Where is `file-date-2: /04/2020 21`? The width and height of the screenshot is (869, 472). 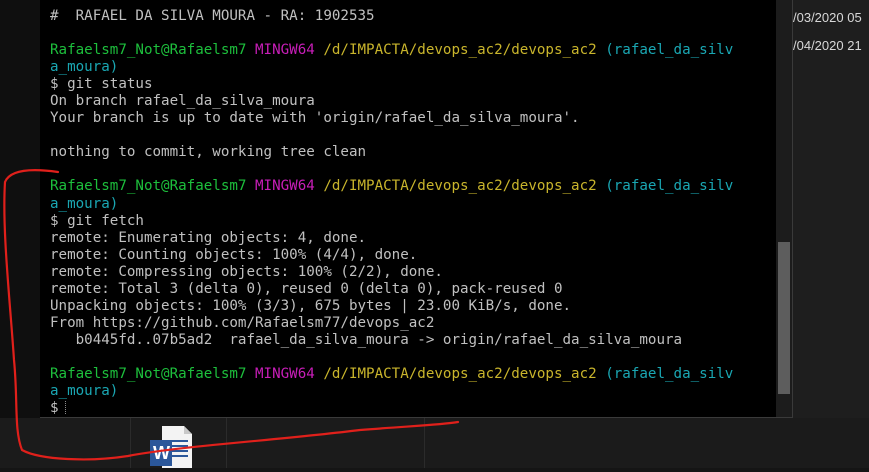
file-date-2: /04/2020 21 is located at coordinates (827, 45).